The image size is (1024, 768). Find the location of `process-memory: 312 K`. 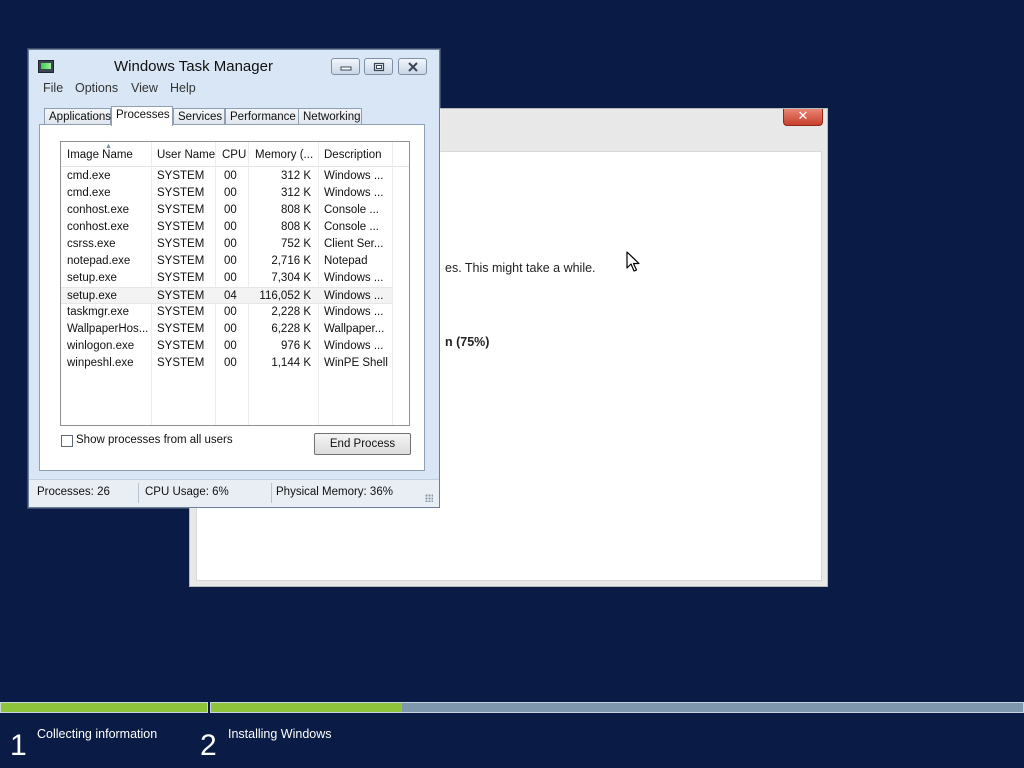

process-memory: 312 K is located at coordinates (295, 176).